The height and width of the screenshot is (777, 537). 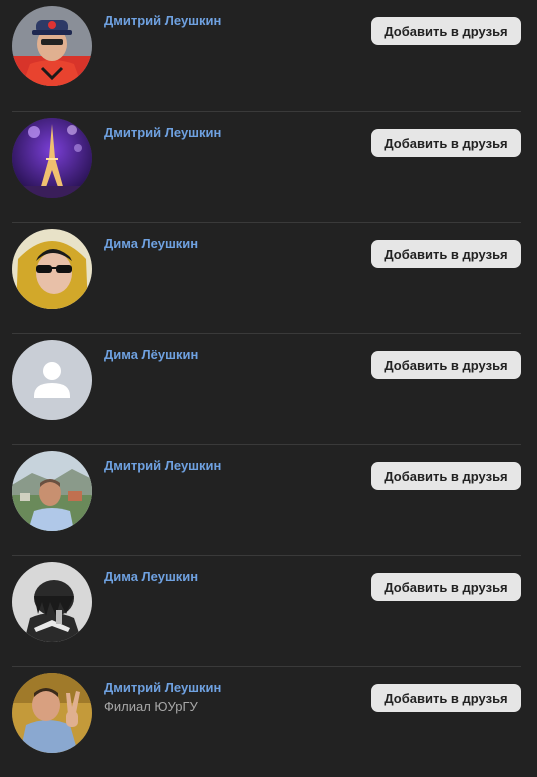 I want to click on result-row: Дима Лёушкин Добавить в друзья, so click(x=266, y=388).